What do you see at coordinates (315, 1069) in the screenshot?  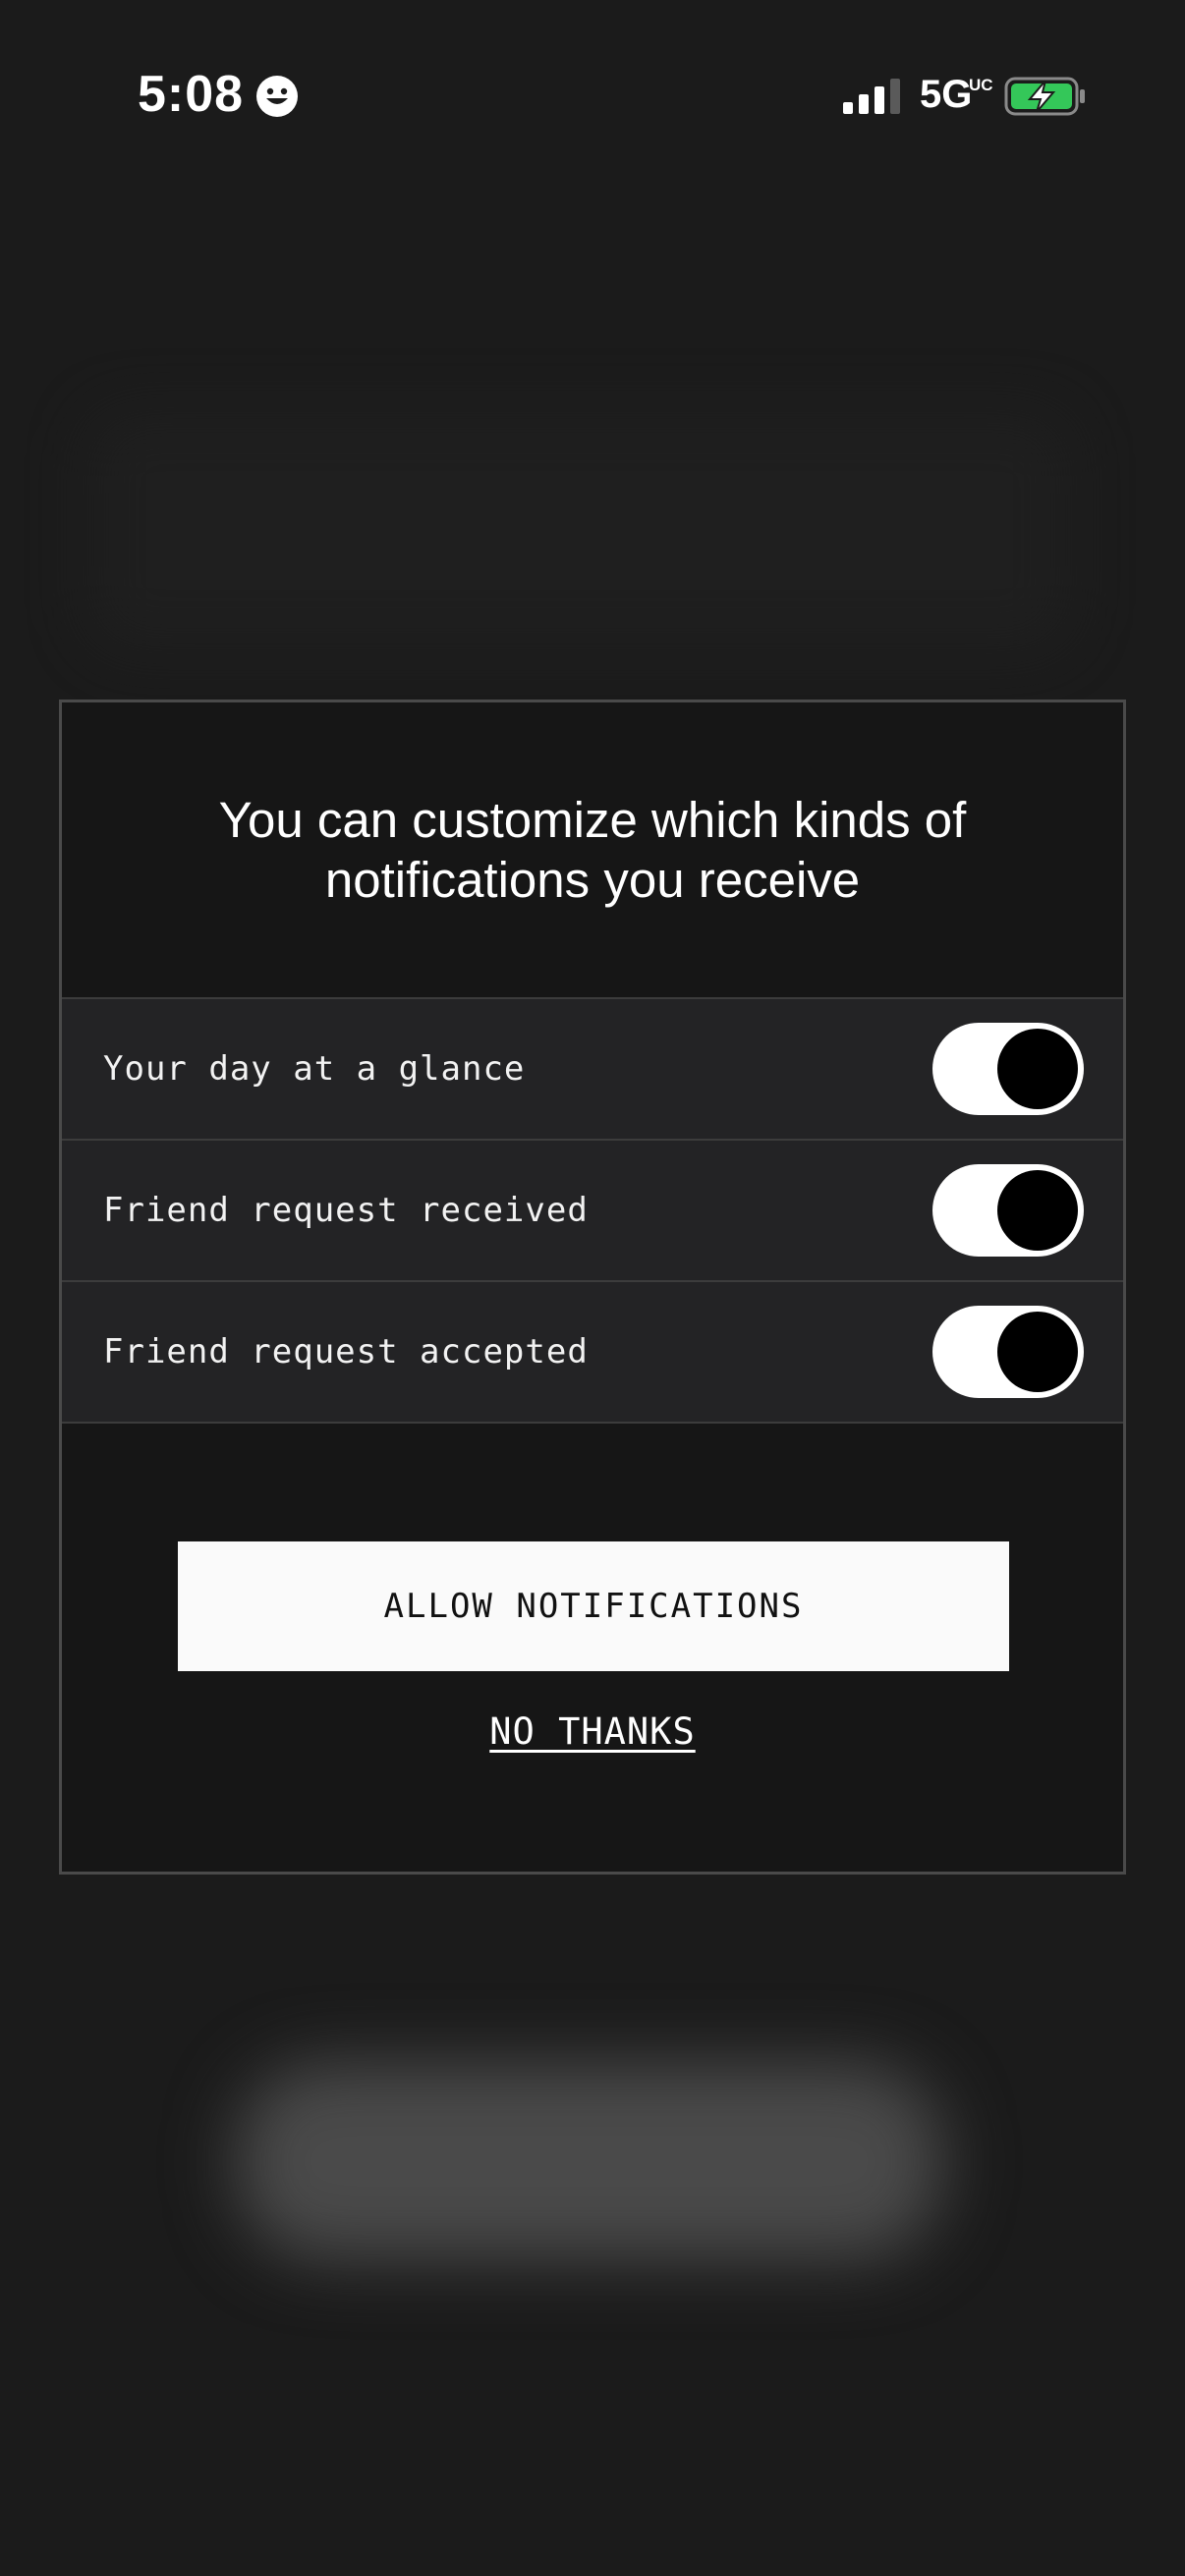 I see `preference-label: Your day at a glance` at bounding box center [315, 1069].